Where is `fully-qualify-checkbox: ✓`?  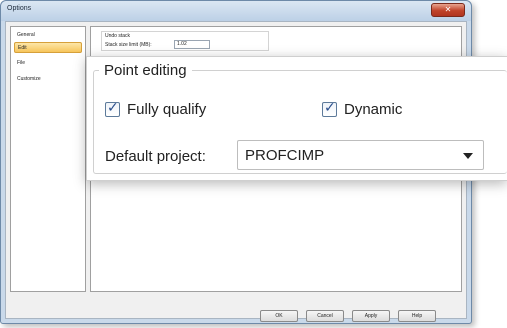 fully-qualify-checkbox: ✓ is located at coordinates (112, 108).